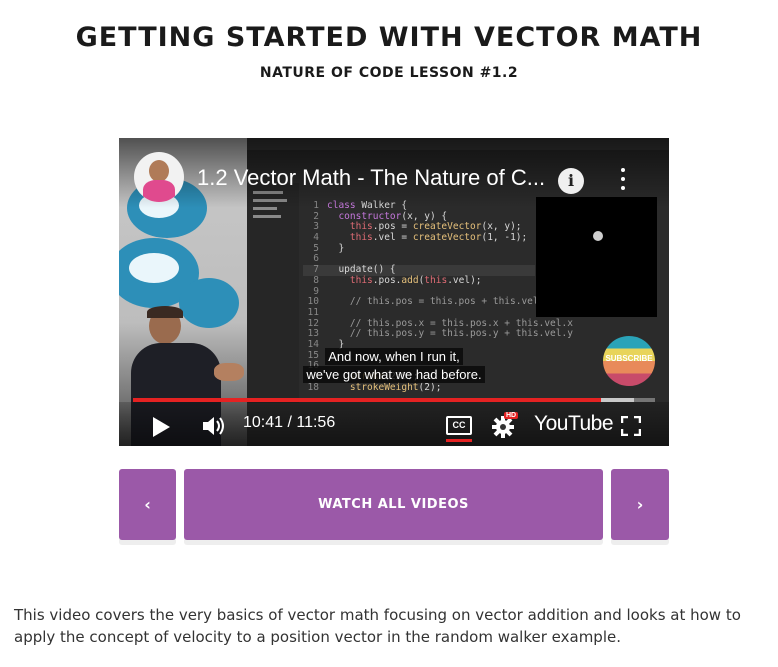  Describe the element at coordinates (571, 181) in the screenshot. I see `info-icon: i` at that location.